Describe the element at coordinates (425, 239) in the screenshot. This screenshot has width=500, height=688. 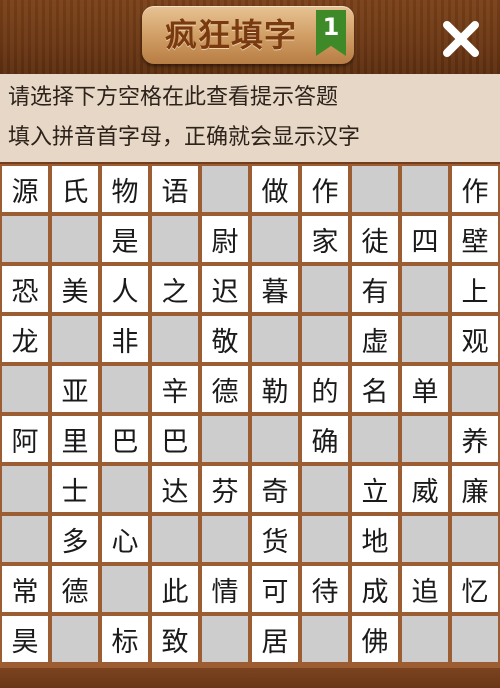
I see `grid-cell-filled: 四` at that location.